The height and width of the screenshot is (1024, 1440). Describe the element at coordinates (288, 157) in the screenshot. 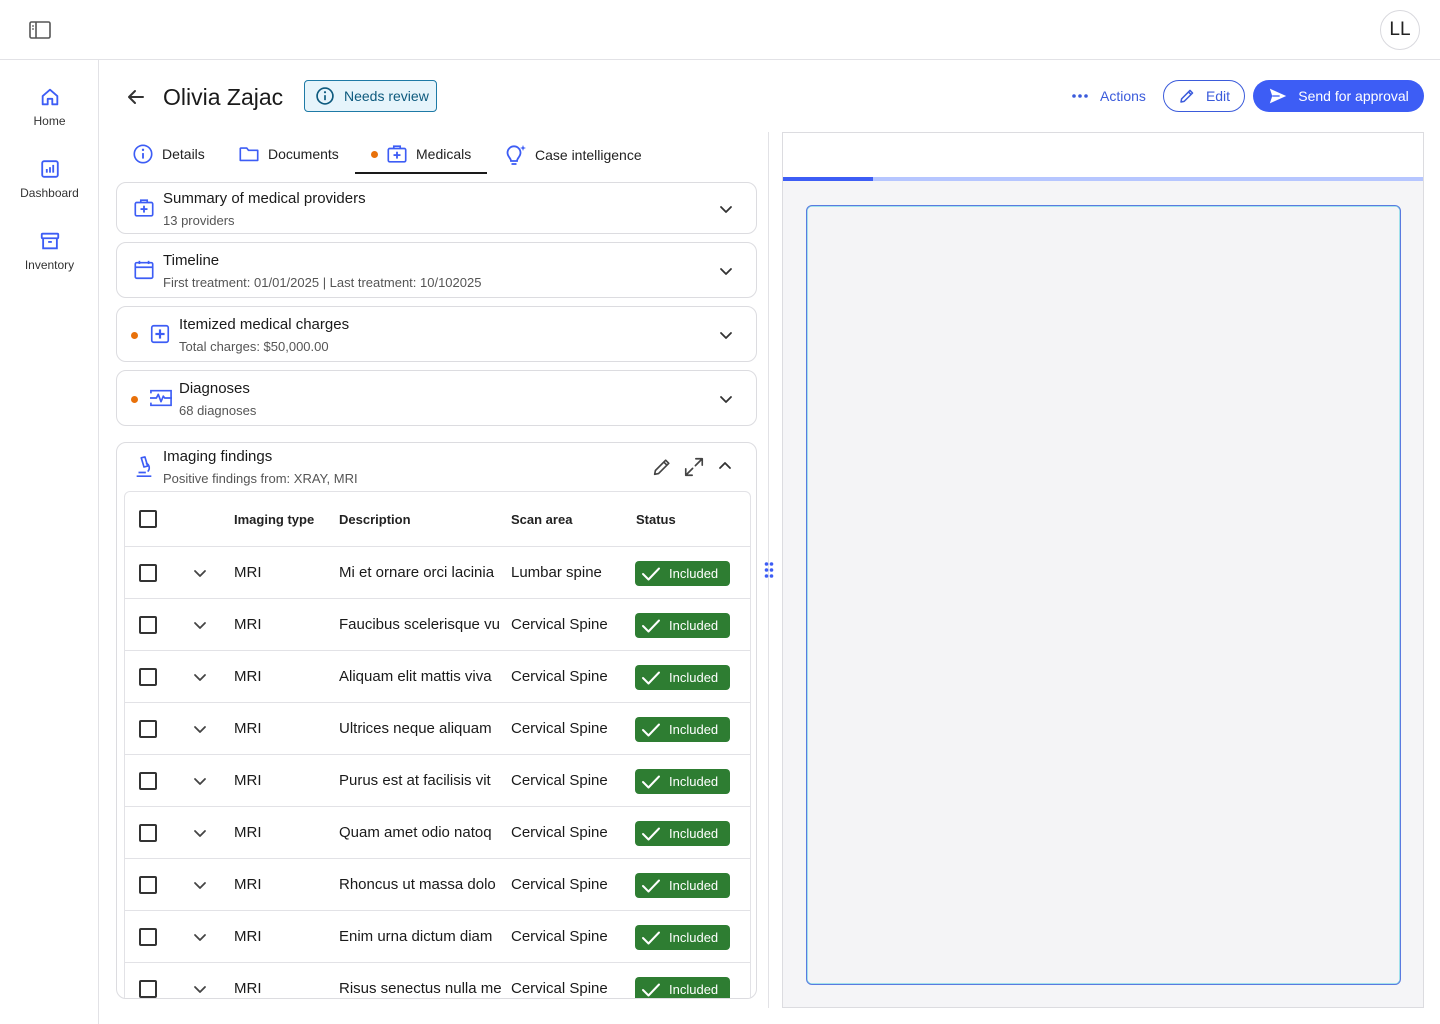

I see `tab-documents: Documents` at that location.